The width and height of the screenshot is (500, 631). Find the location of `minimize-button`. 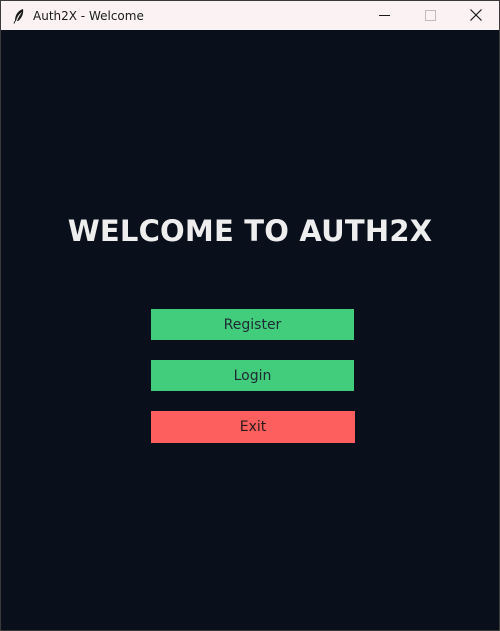

minimize-button is located at coordinates (384, 15).